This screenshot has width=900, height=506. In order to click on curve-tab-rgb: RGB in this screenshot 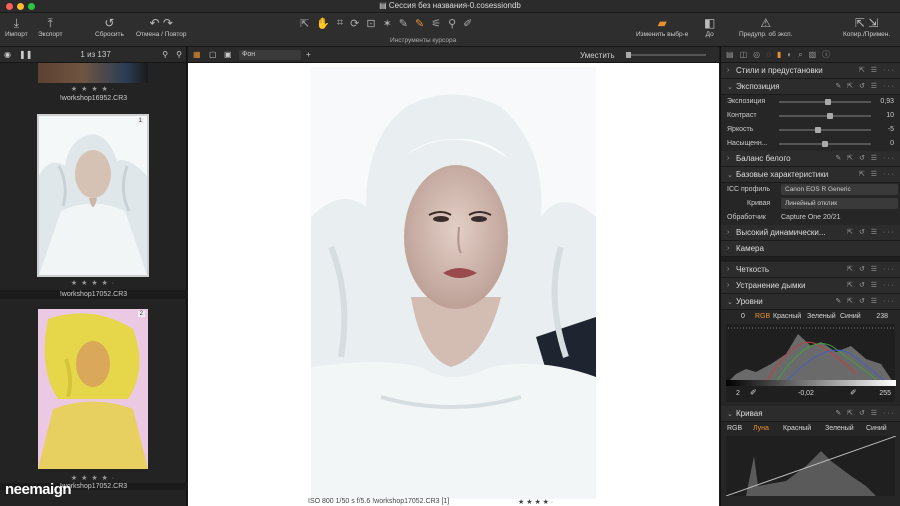, I will do `click(734, 428)`.